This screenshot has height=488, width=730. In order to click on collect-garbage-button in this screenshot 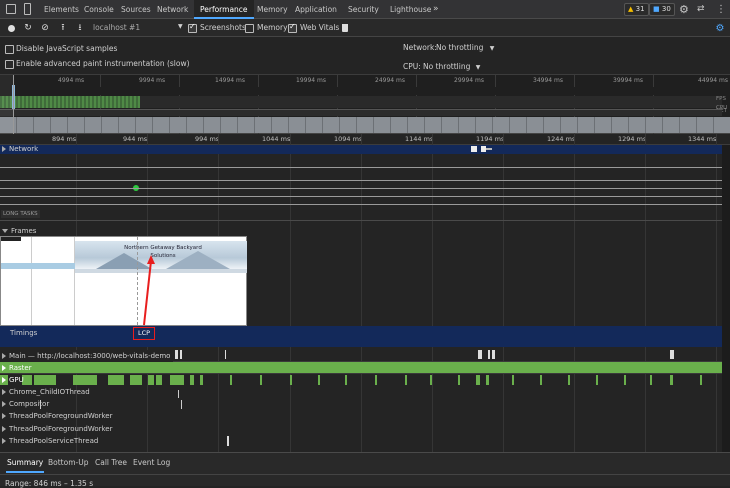, I will do `click(345, 28)`.